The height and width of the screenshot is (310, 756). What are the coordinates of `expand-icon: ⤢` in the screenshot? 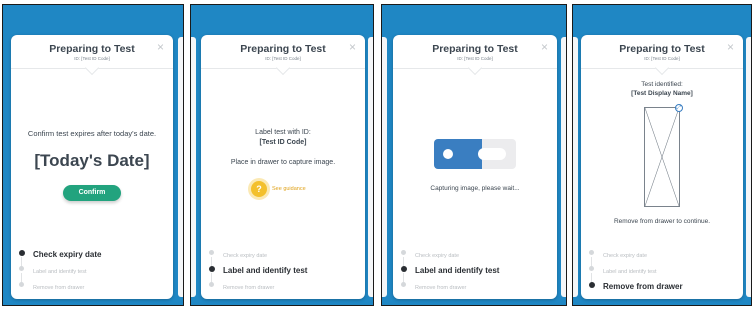 It's located at (679, 108).